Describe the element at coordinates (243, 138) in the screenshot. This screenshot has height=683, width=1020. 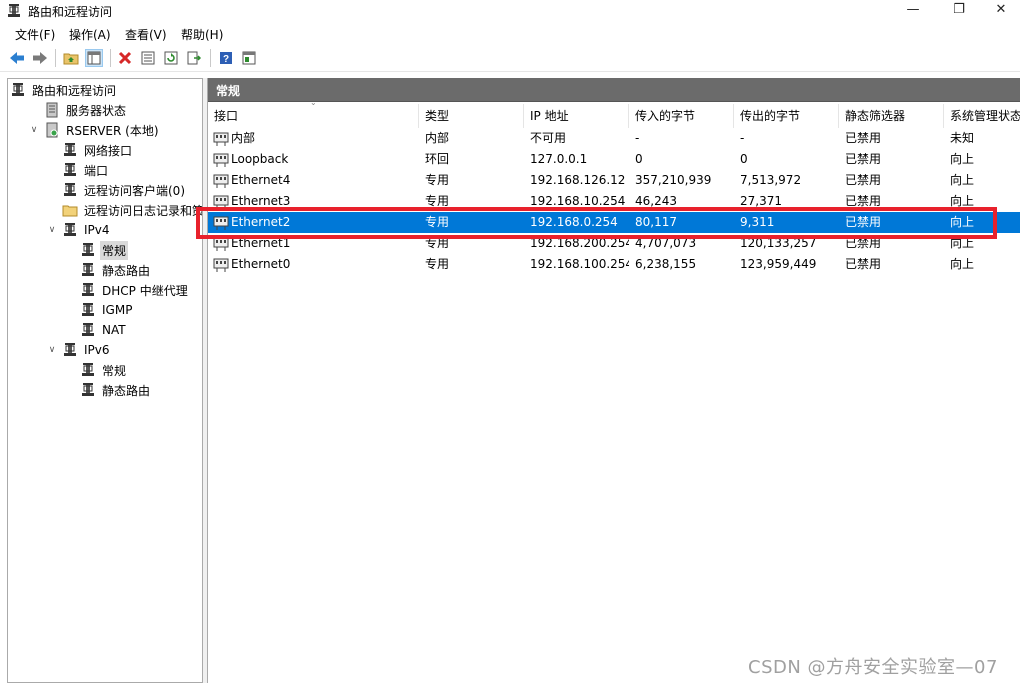
I see `interface-name: 内部` at that location.